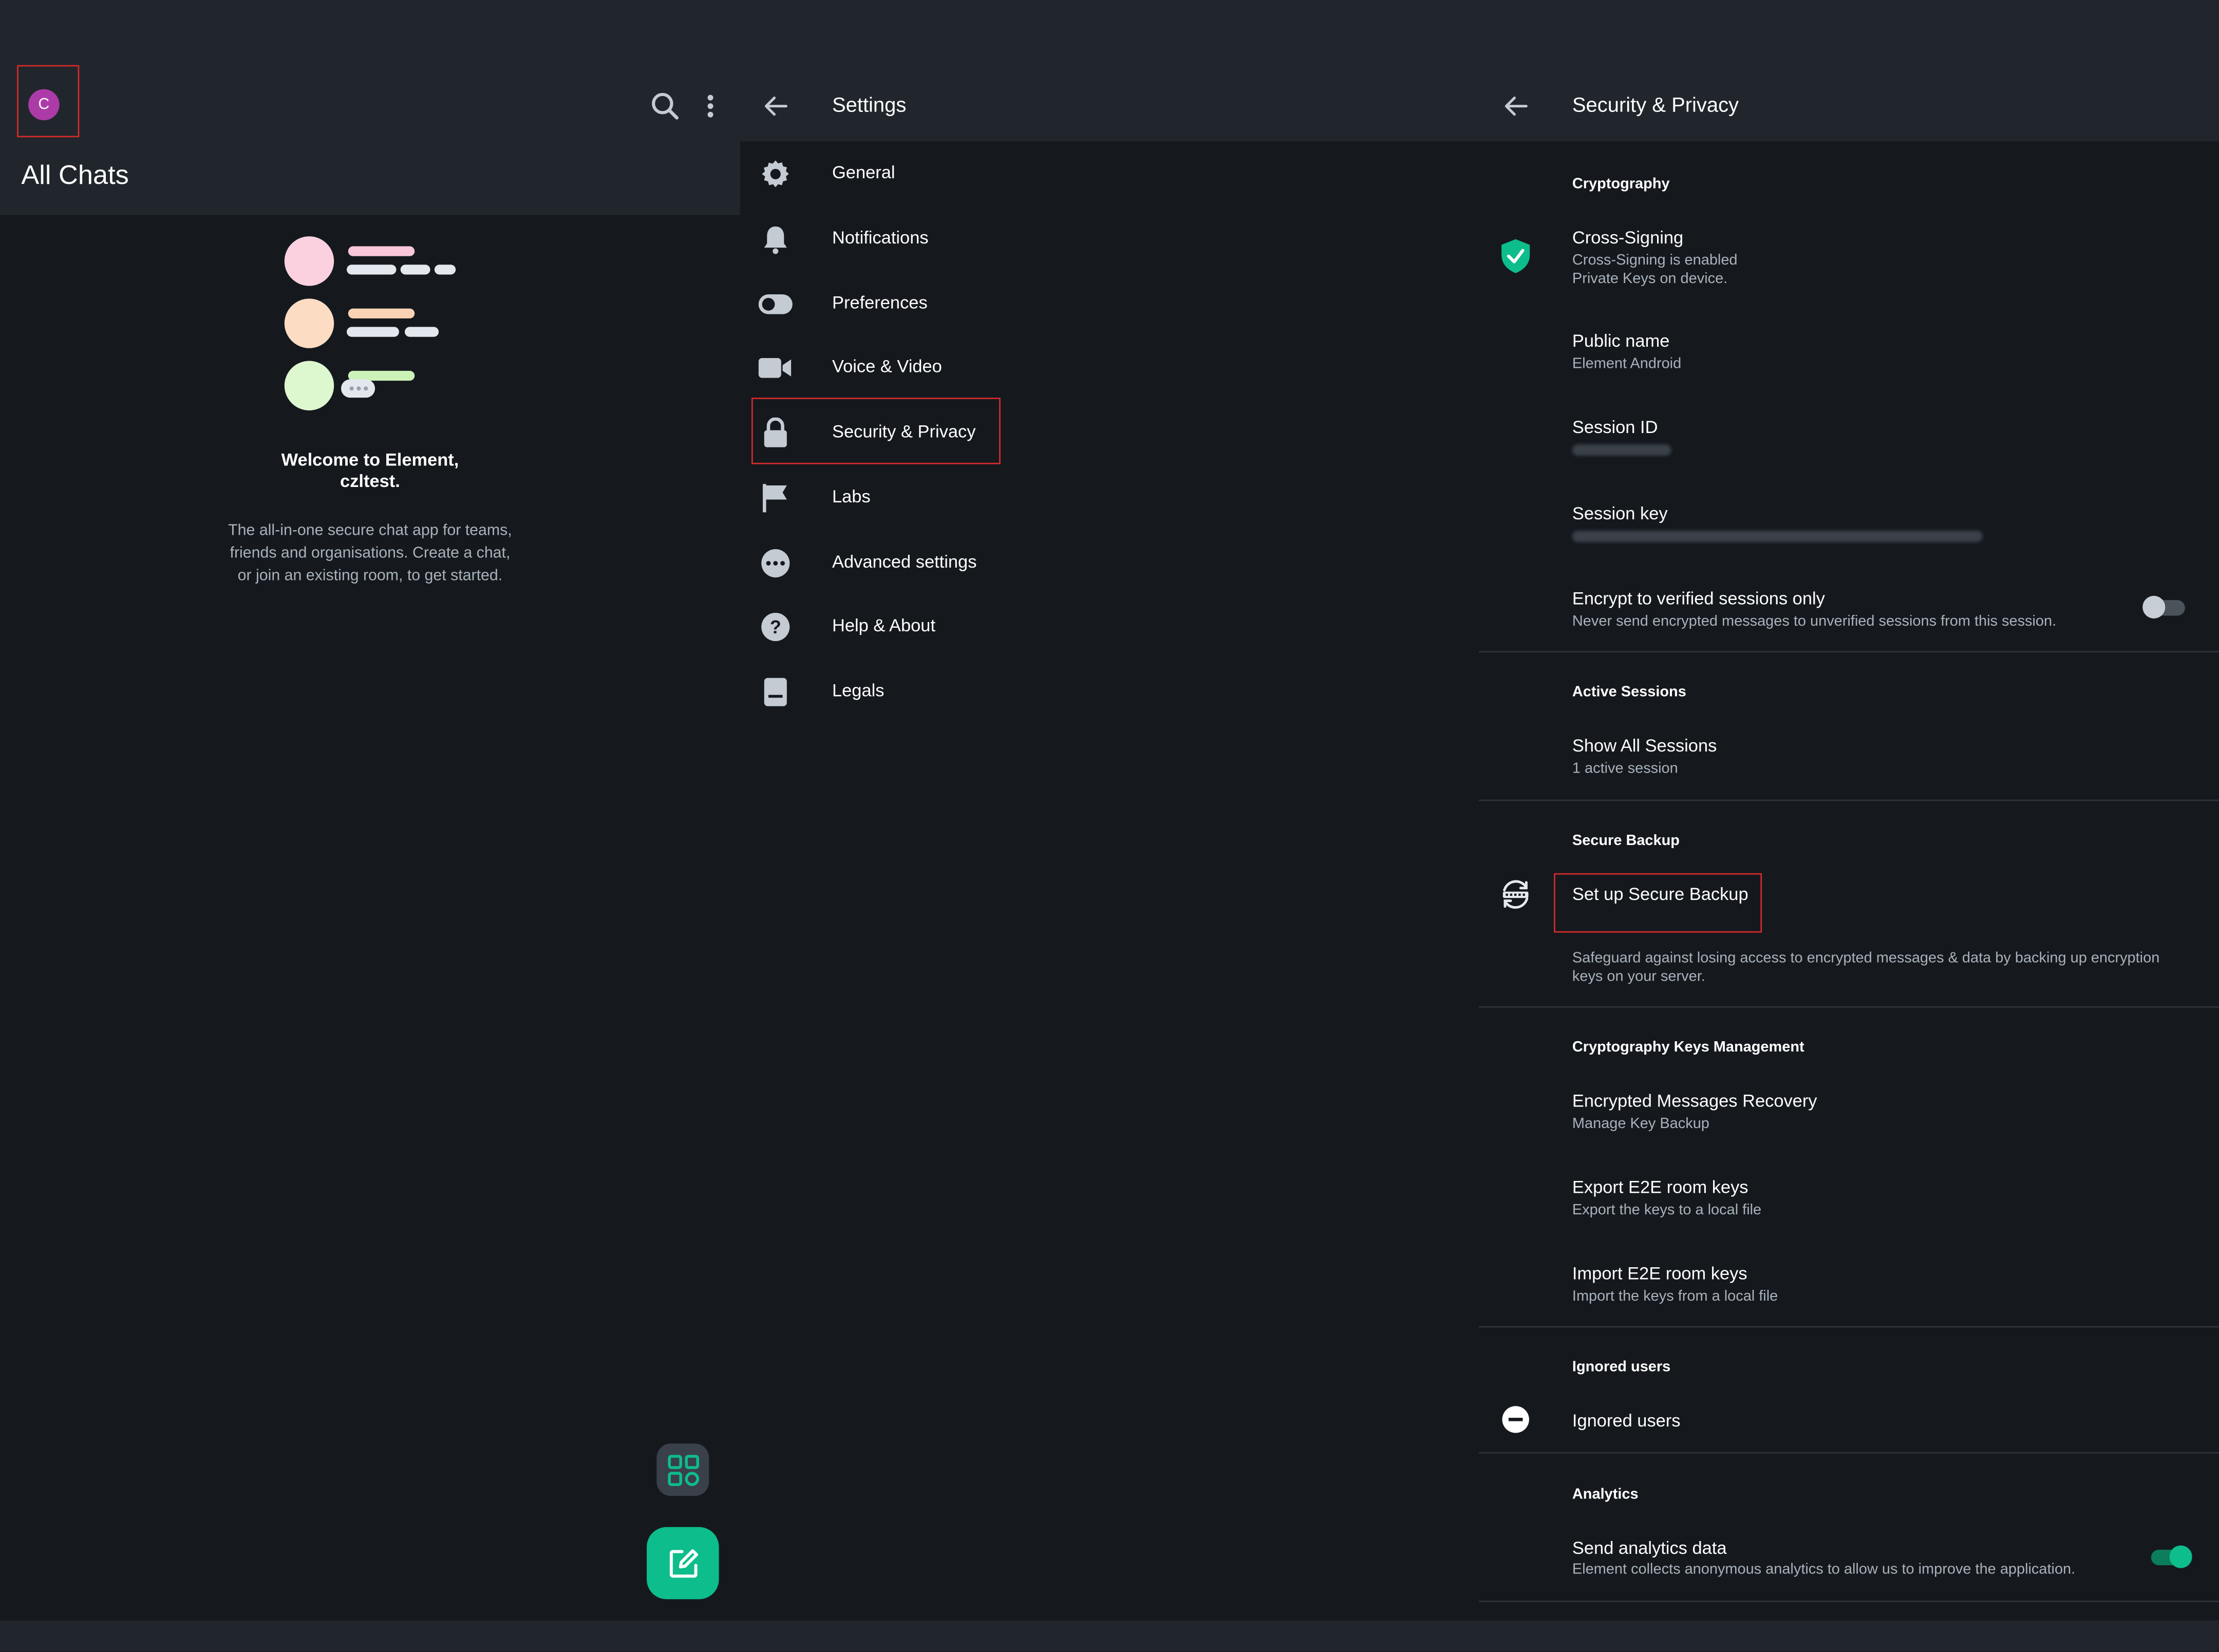 The image size is (2219, 1652). What do you see at coordinates (775, 368) in the screenshot?
I see `video-icon` at bounding box center [775, 368].